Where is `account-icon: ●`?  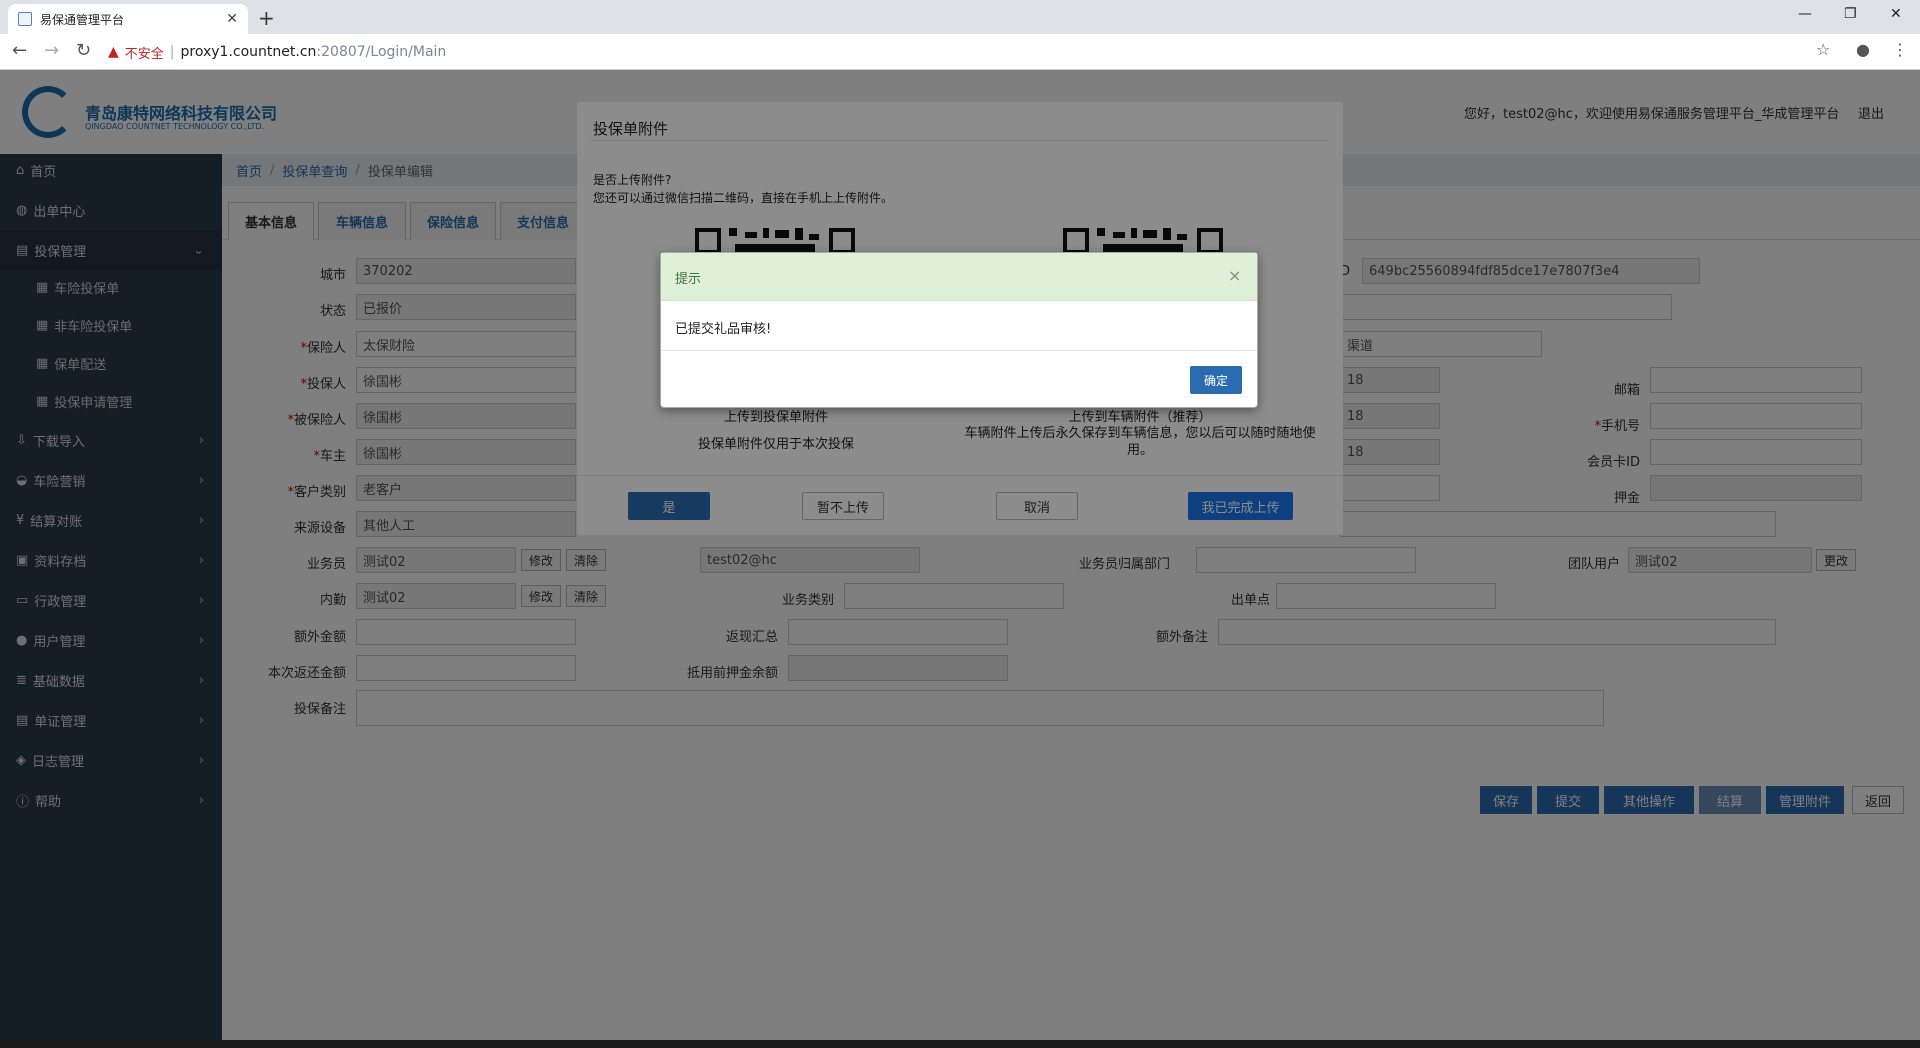 account-icon: ● is located at coordinates (1863, 49).